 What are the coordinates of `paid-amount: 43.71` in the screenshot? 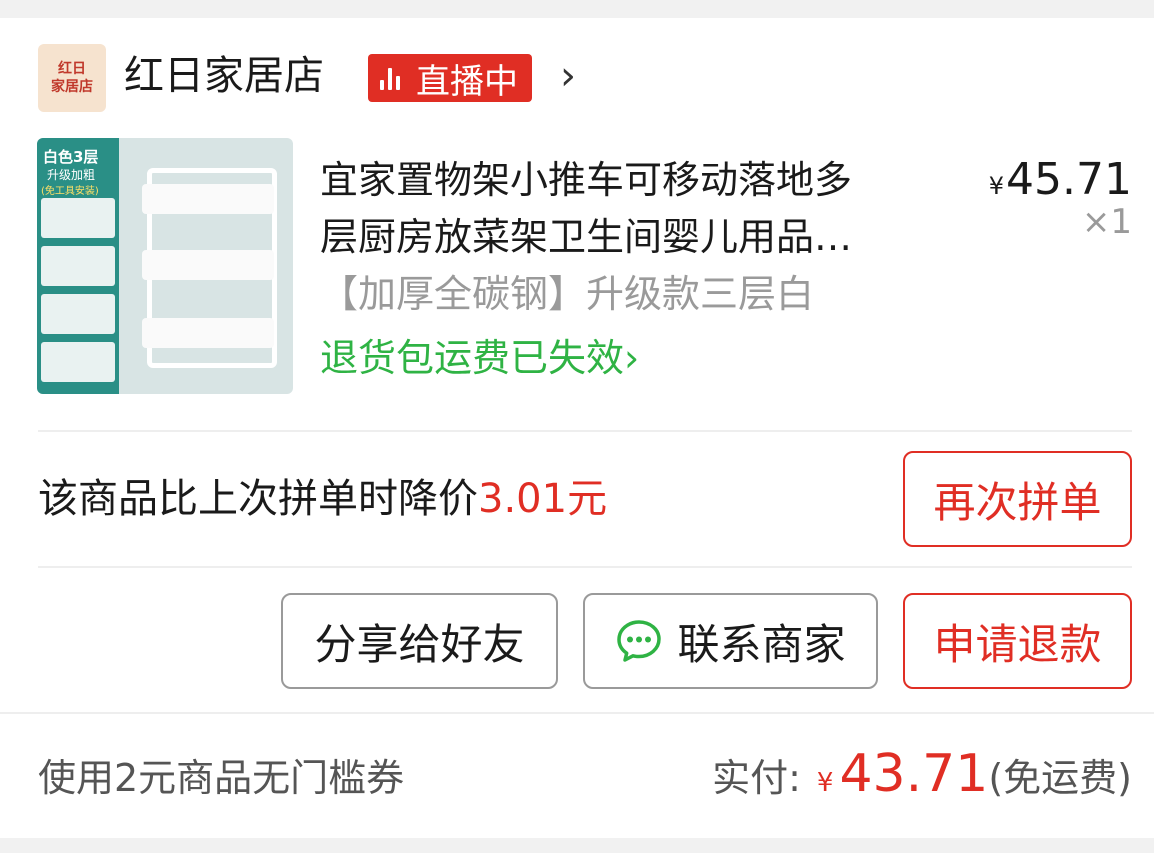 It's located at (914, 774).